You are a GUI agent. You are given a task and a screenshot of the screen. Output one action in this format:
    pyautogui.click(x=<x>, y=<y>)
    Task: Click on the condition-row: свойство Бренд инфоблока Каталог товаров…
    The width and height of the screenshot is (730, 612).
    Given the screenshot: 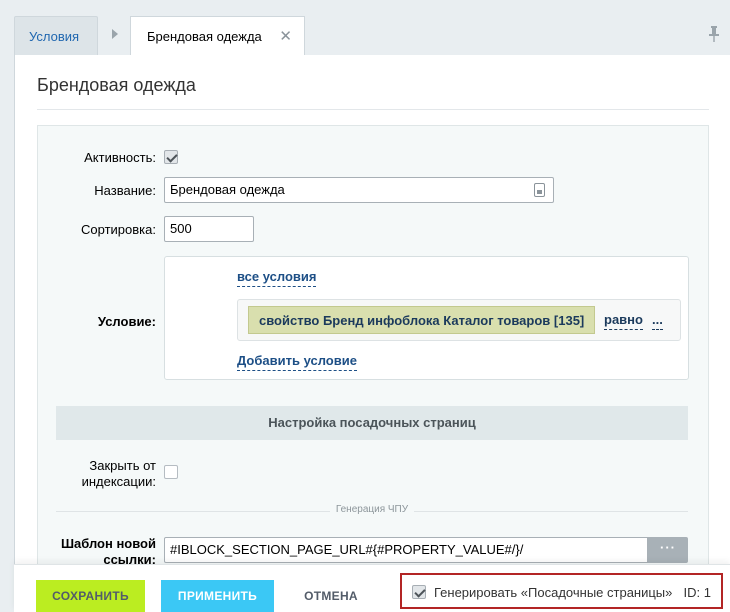 What is the action you would take?
    pyautogui.click(x=459, y=320)
    